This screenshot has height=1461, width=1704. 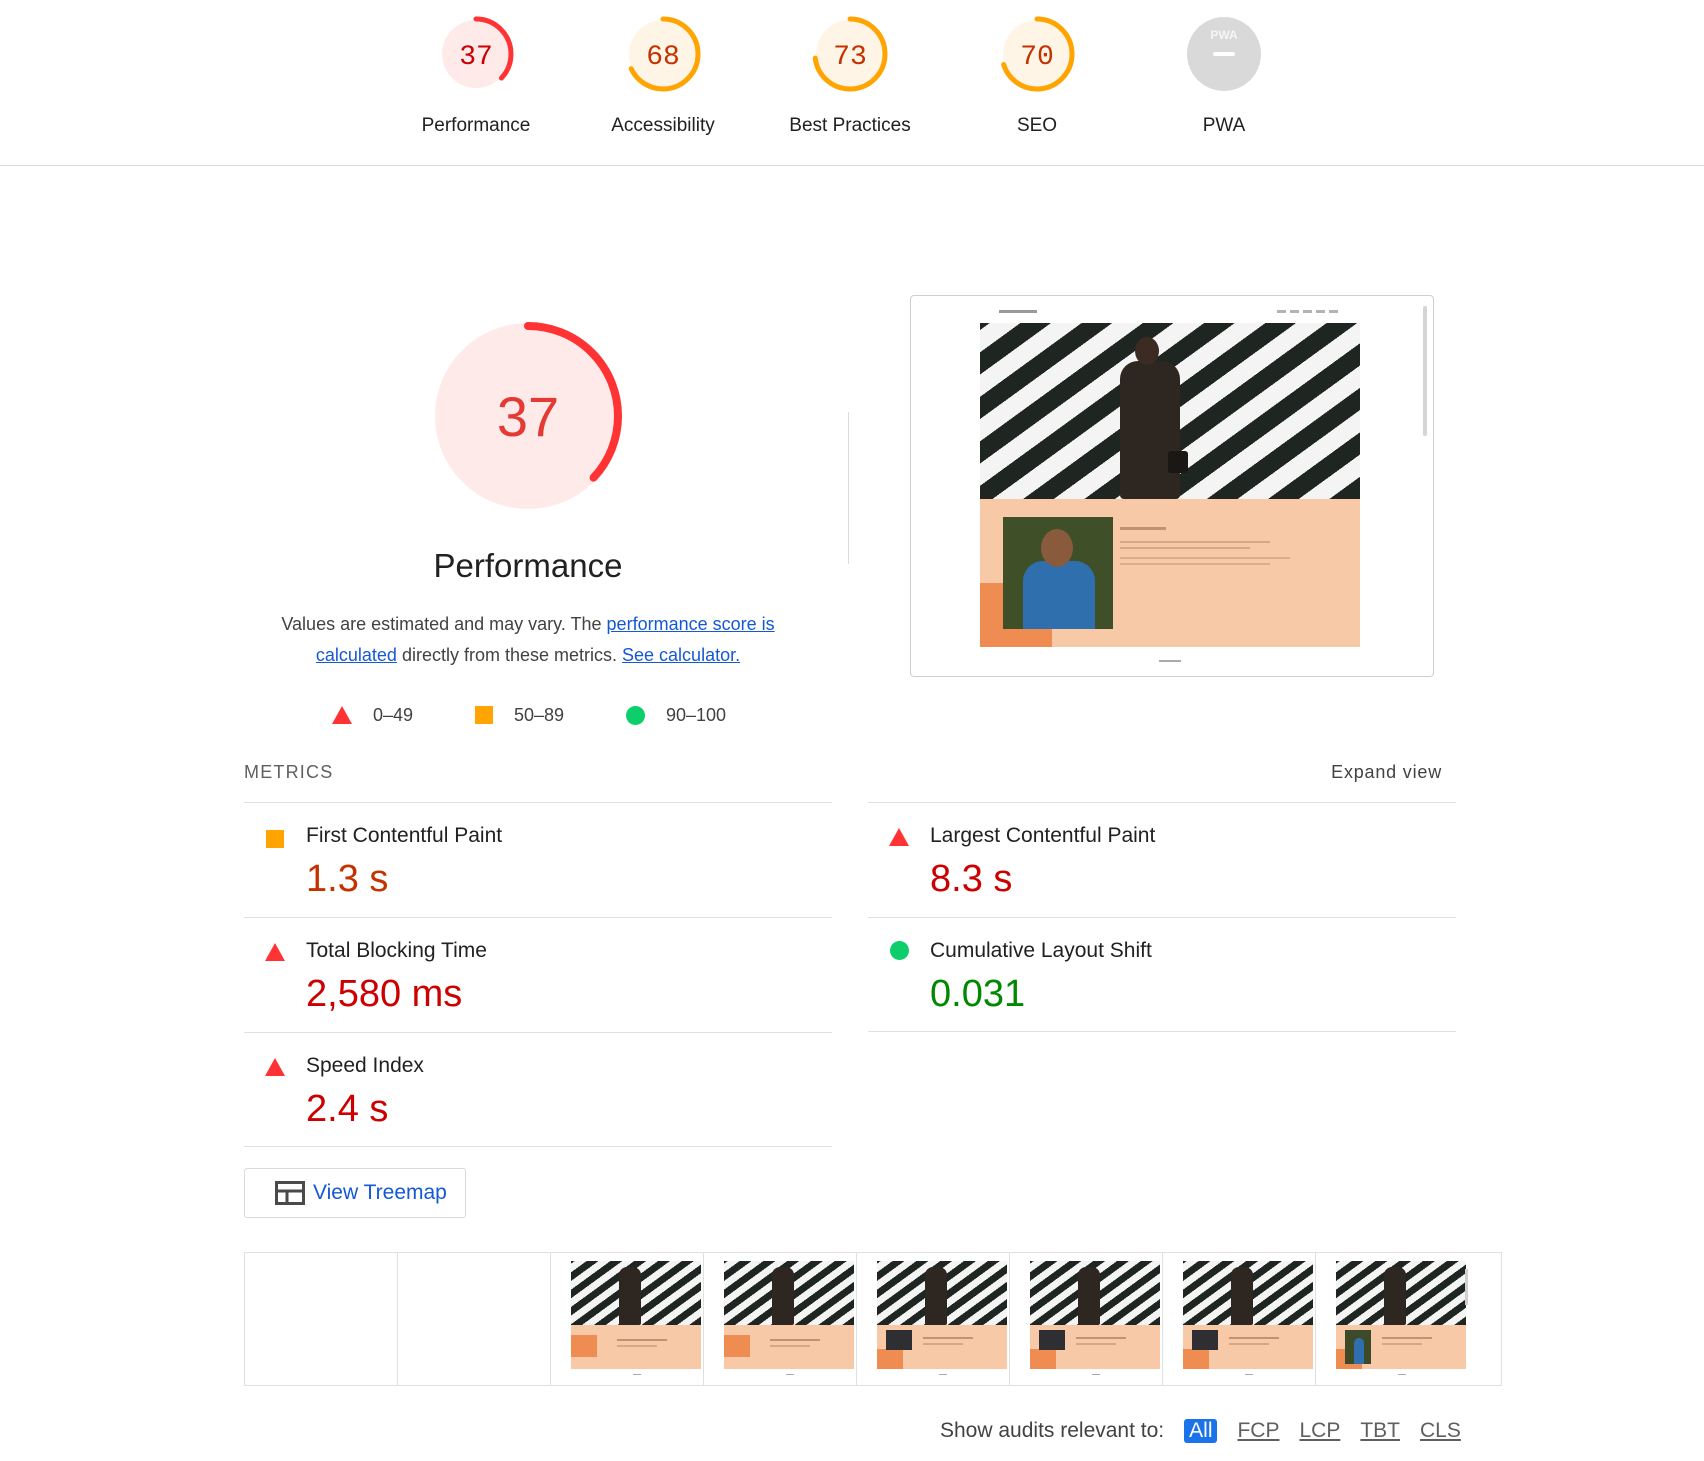 I want to click on view-treemap-button: View Treemap, so click(x=355, y=1193).